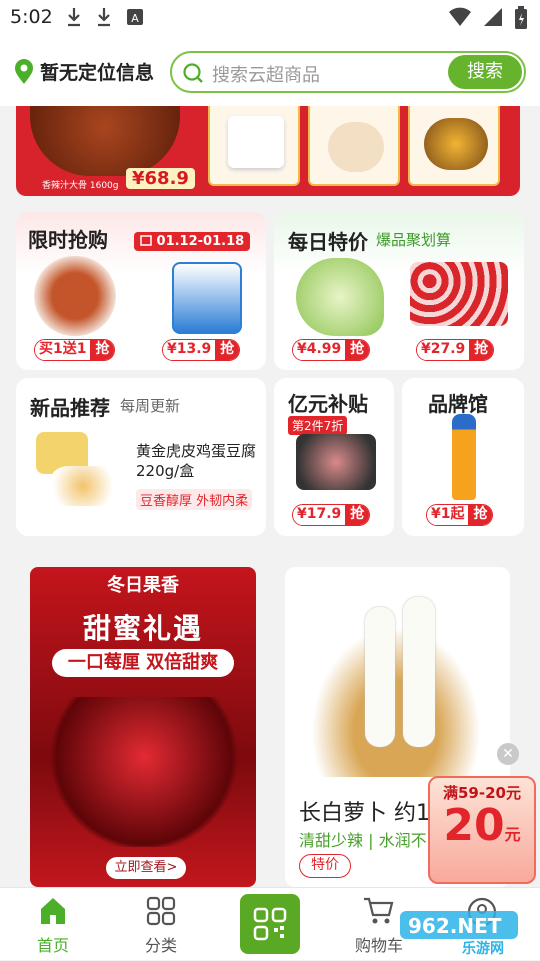 The height and width of the screenshot is (961, 540). I want to click on daily-special-card: 每日特价 爆品聚划算 ¥4.99 抢 ¥27.9 抢, so click(399, 291).